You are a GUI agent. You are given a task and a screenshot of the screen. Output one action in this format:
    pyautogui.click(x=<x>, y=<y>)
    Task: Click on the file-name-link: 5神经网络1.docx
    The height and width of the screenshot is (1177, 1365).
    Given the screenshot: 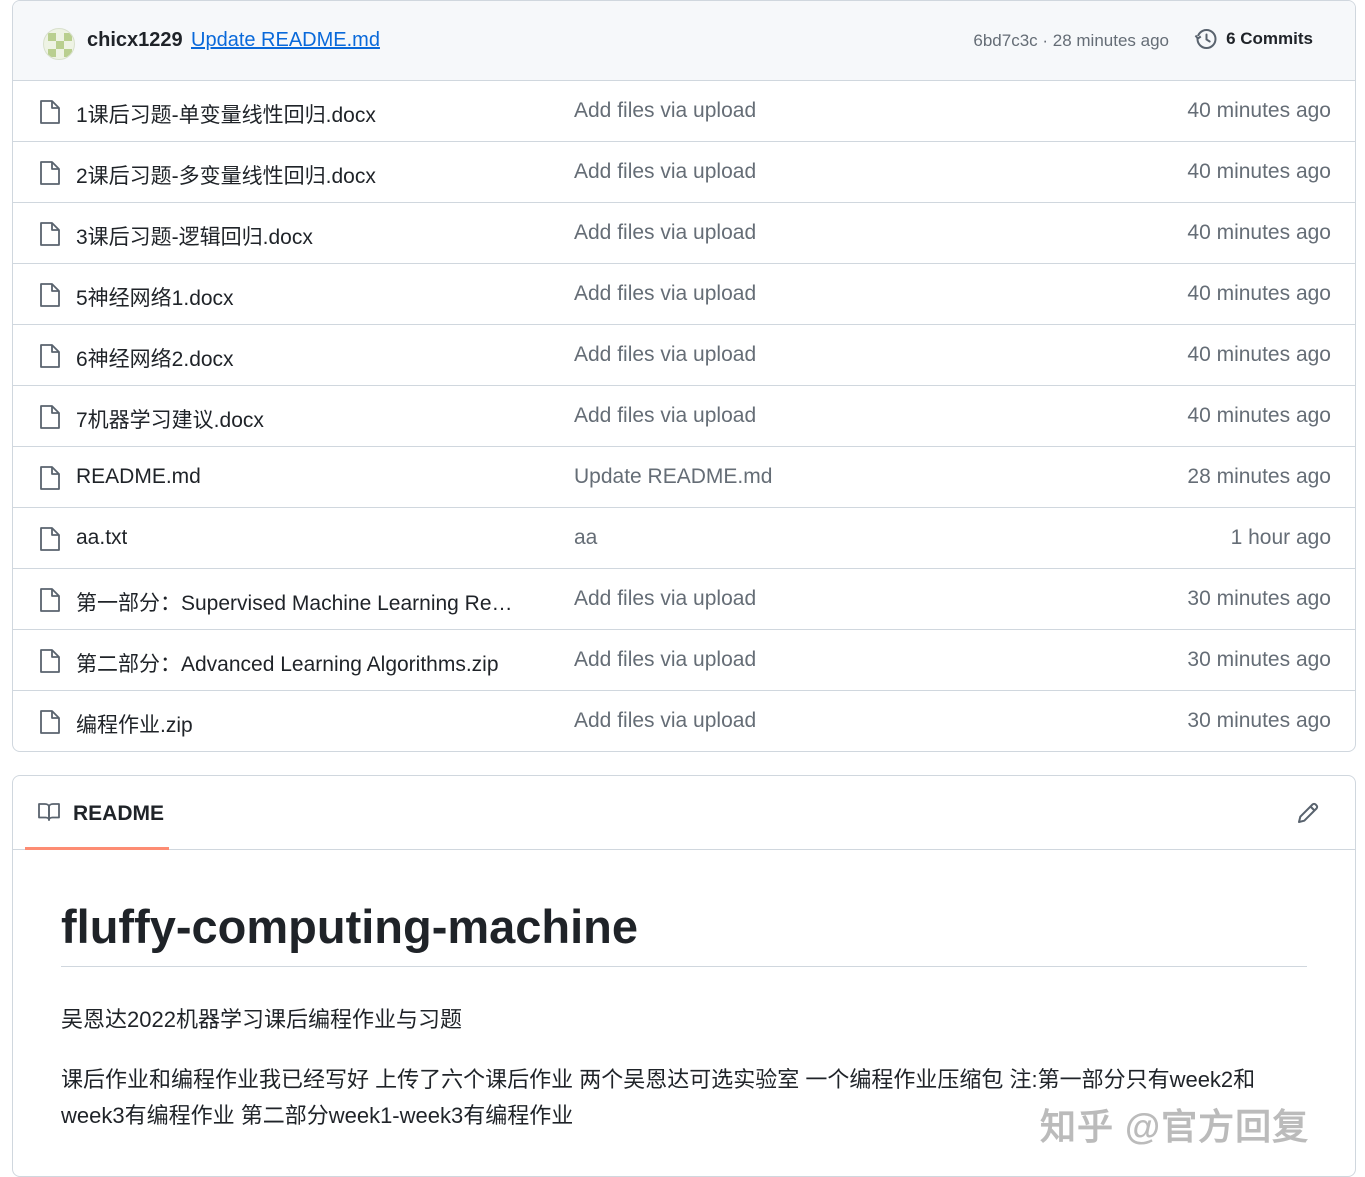 What is the action you would take?
    pyautogui.click(x=155, y=297)
    